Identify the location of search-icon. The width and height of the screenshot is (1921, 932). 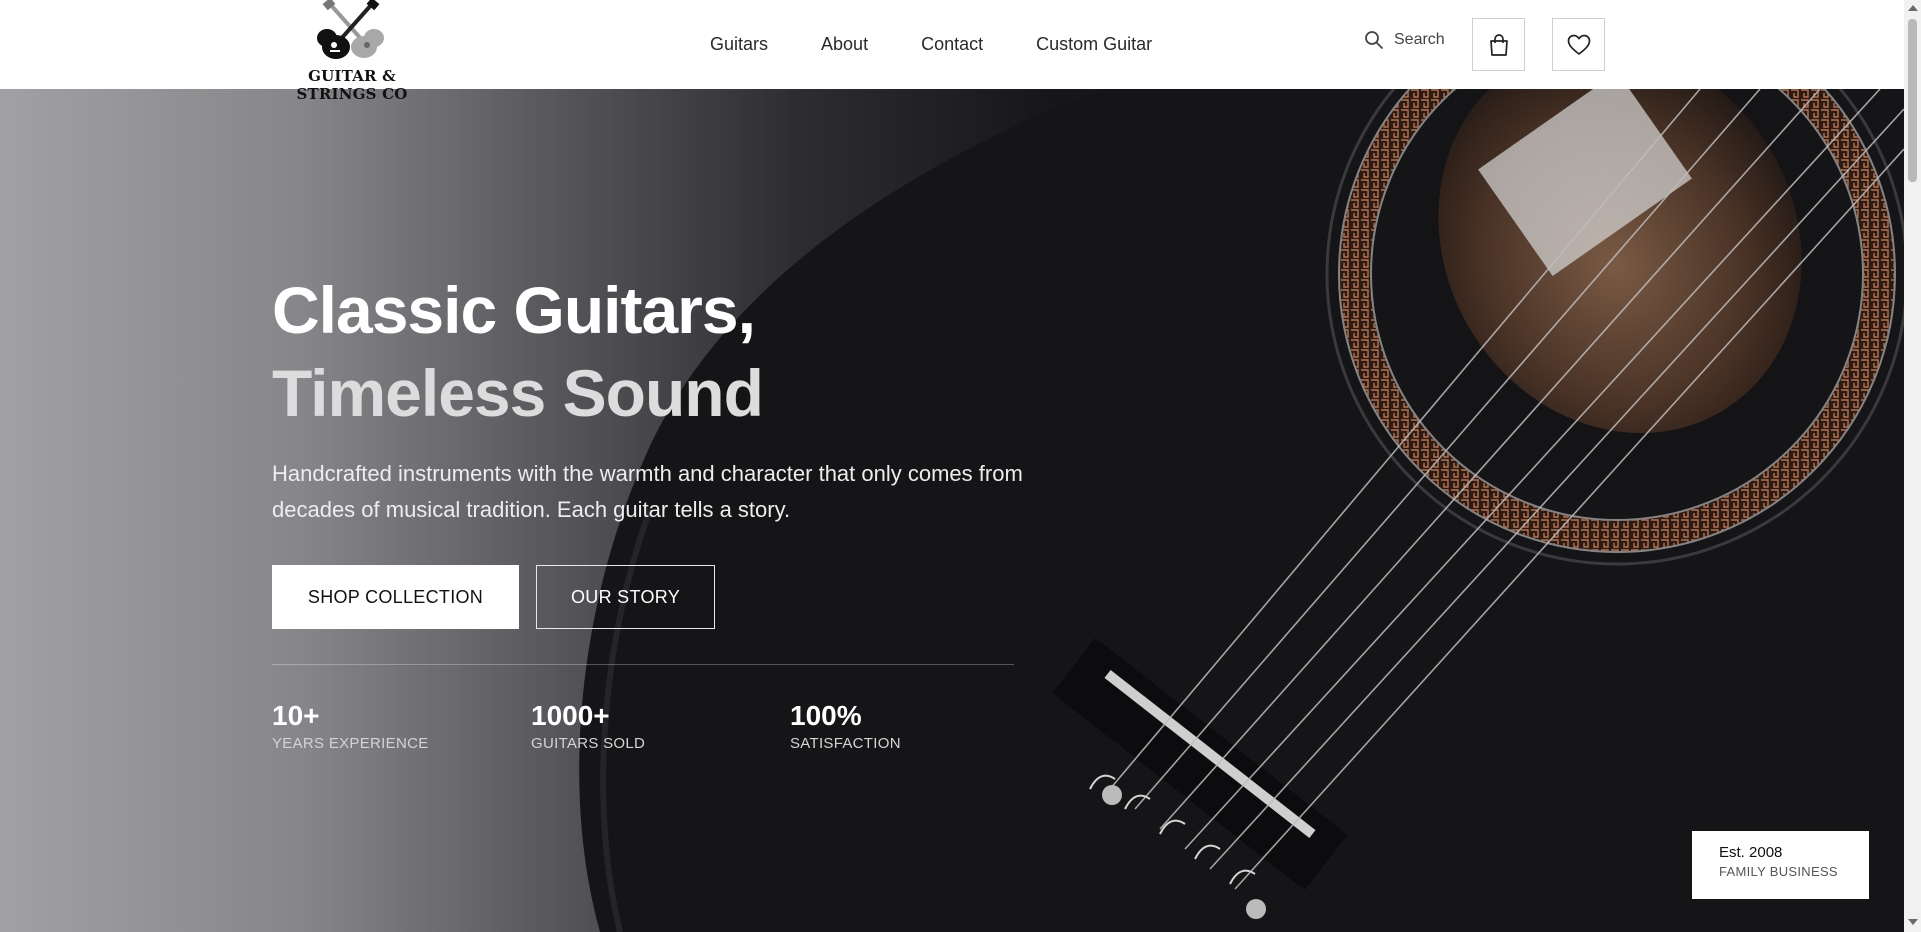
(1374, 40).